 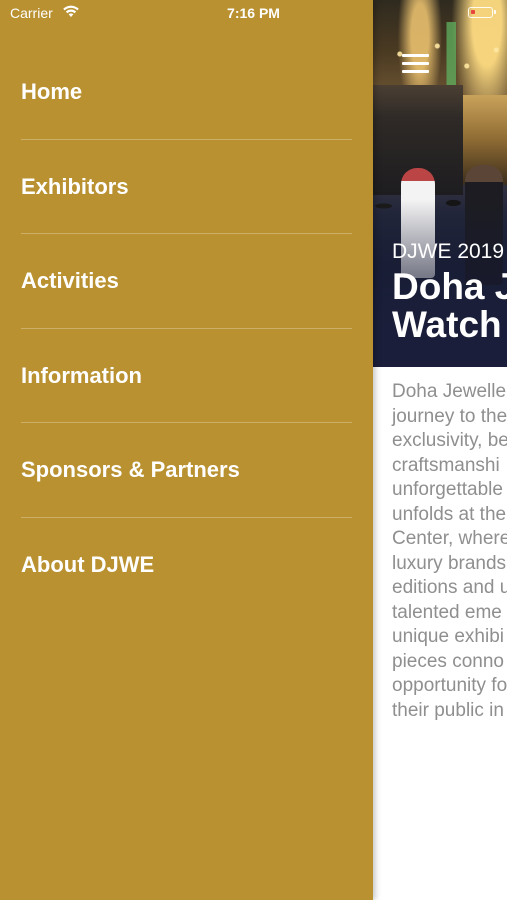 What do you see at coordinates (448, 251) in the screenshot?
I see `hero-subtitle: DJWE 2019` at bounding box center [448, 251].